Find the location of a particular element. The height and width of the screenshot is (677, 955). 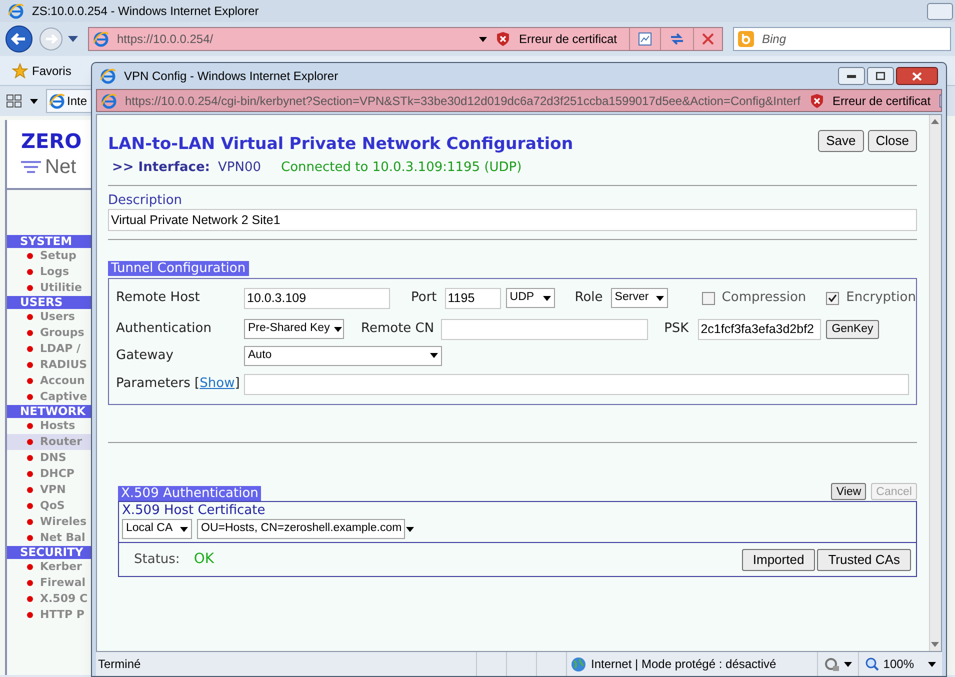

window-title: VPN Config - Windows Internet Explorer is located at coordinates (231, 76).